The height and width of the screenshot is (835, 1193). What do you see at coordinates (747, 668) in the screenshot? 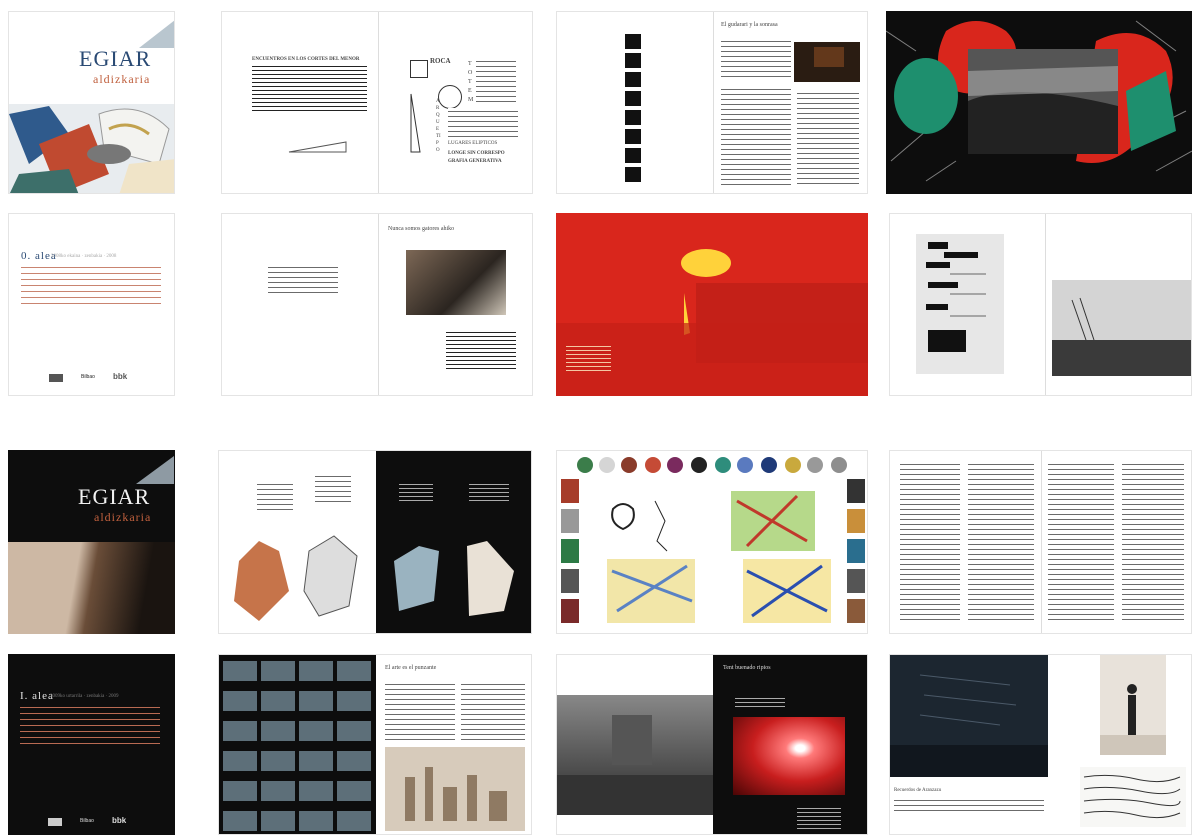
I see `article-title: Tent buenado ripios` at bounding box center [747, 668].